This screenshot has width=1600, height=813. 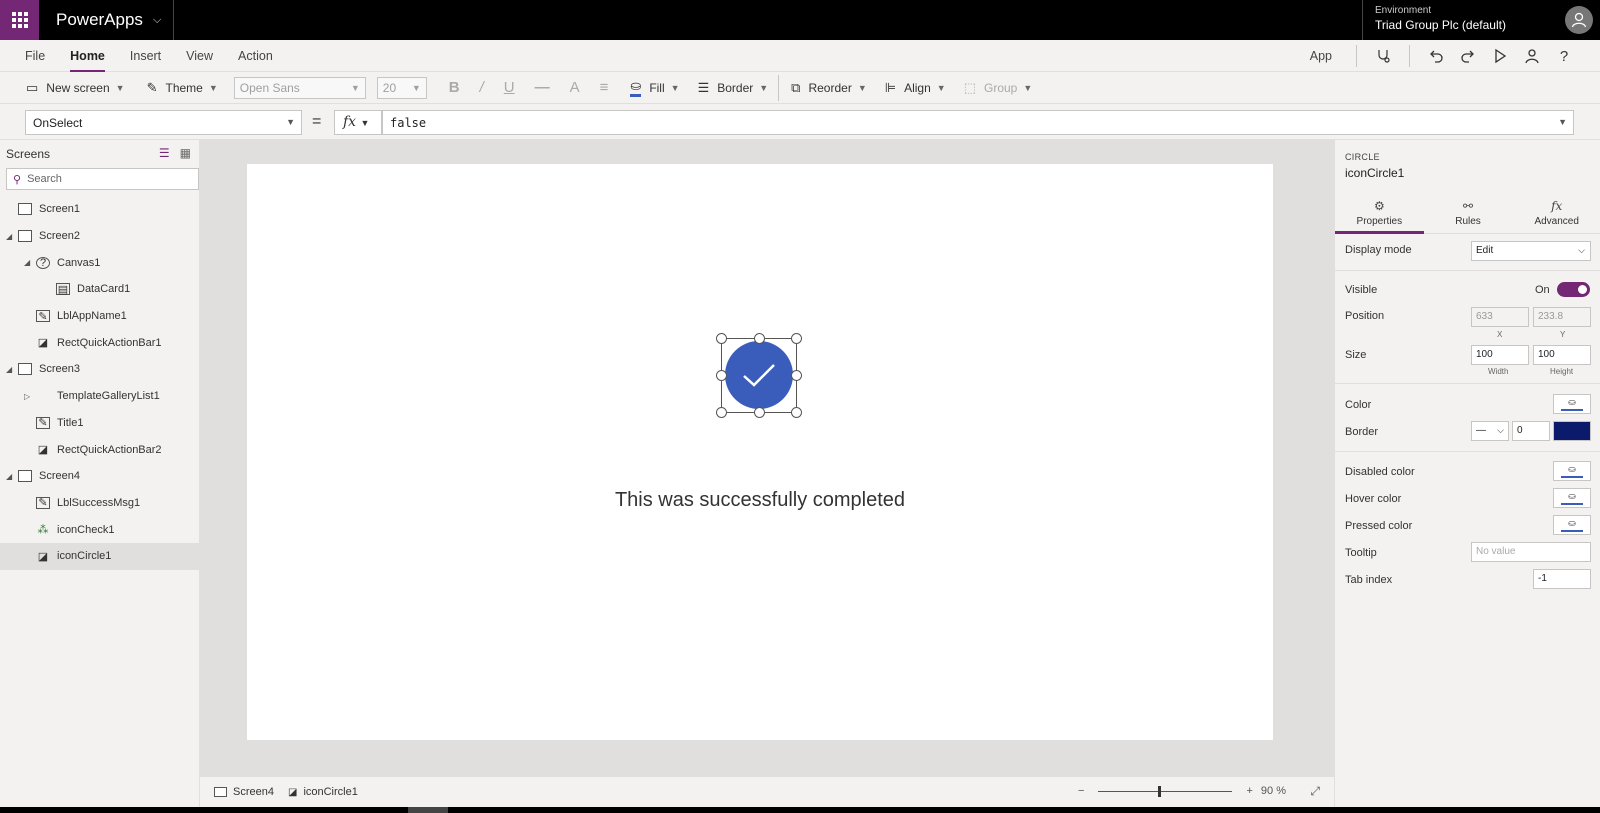 I want to click on undo-icon, so click(x=1436, y=56).